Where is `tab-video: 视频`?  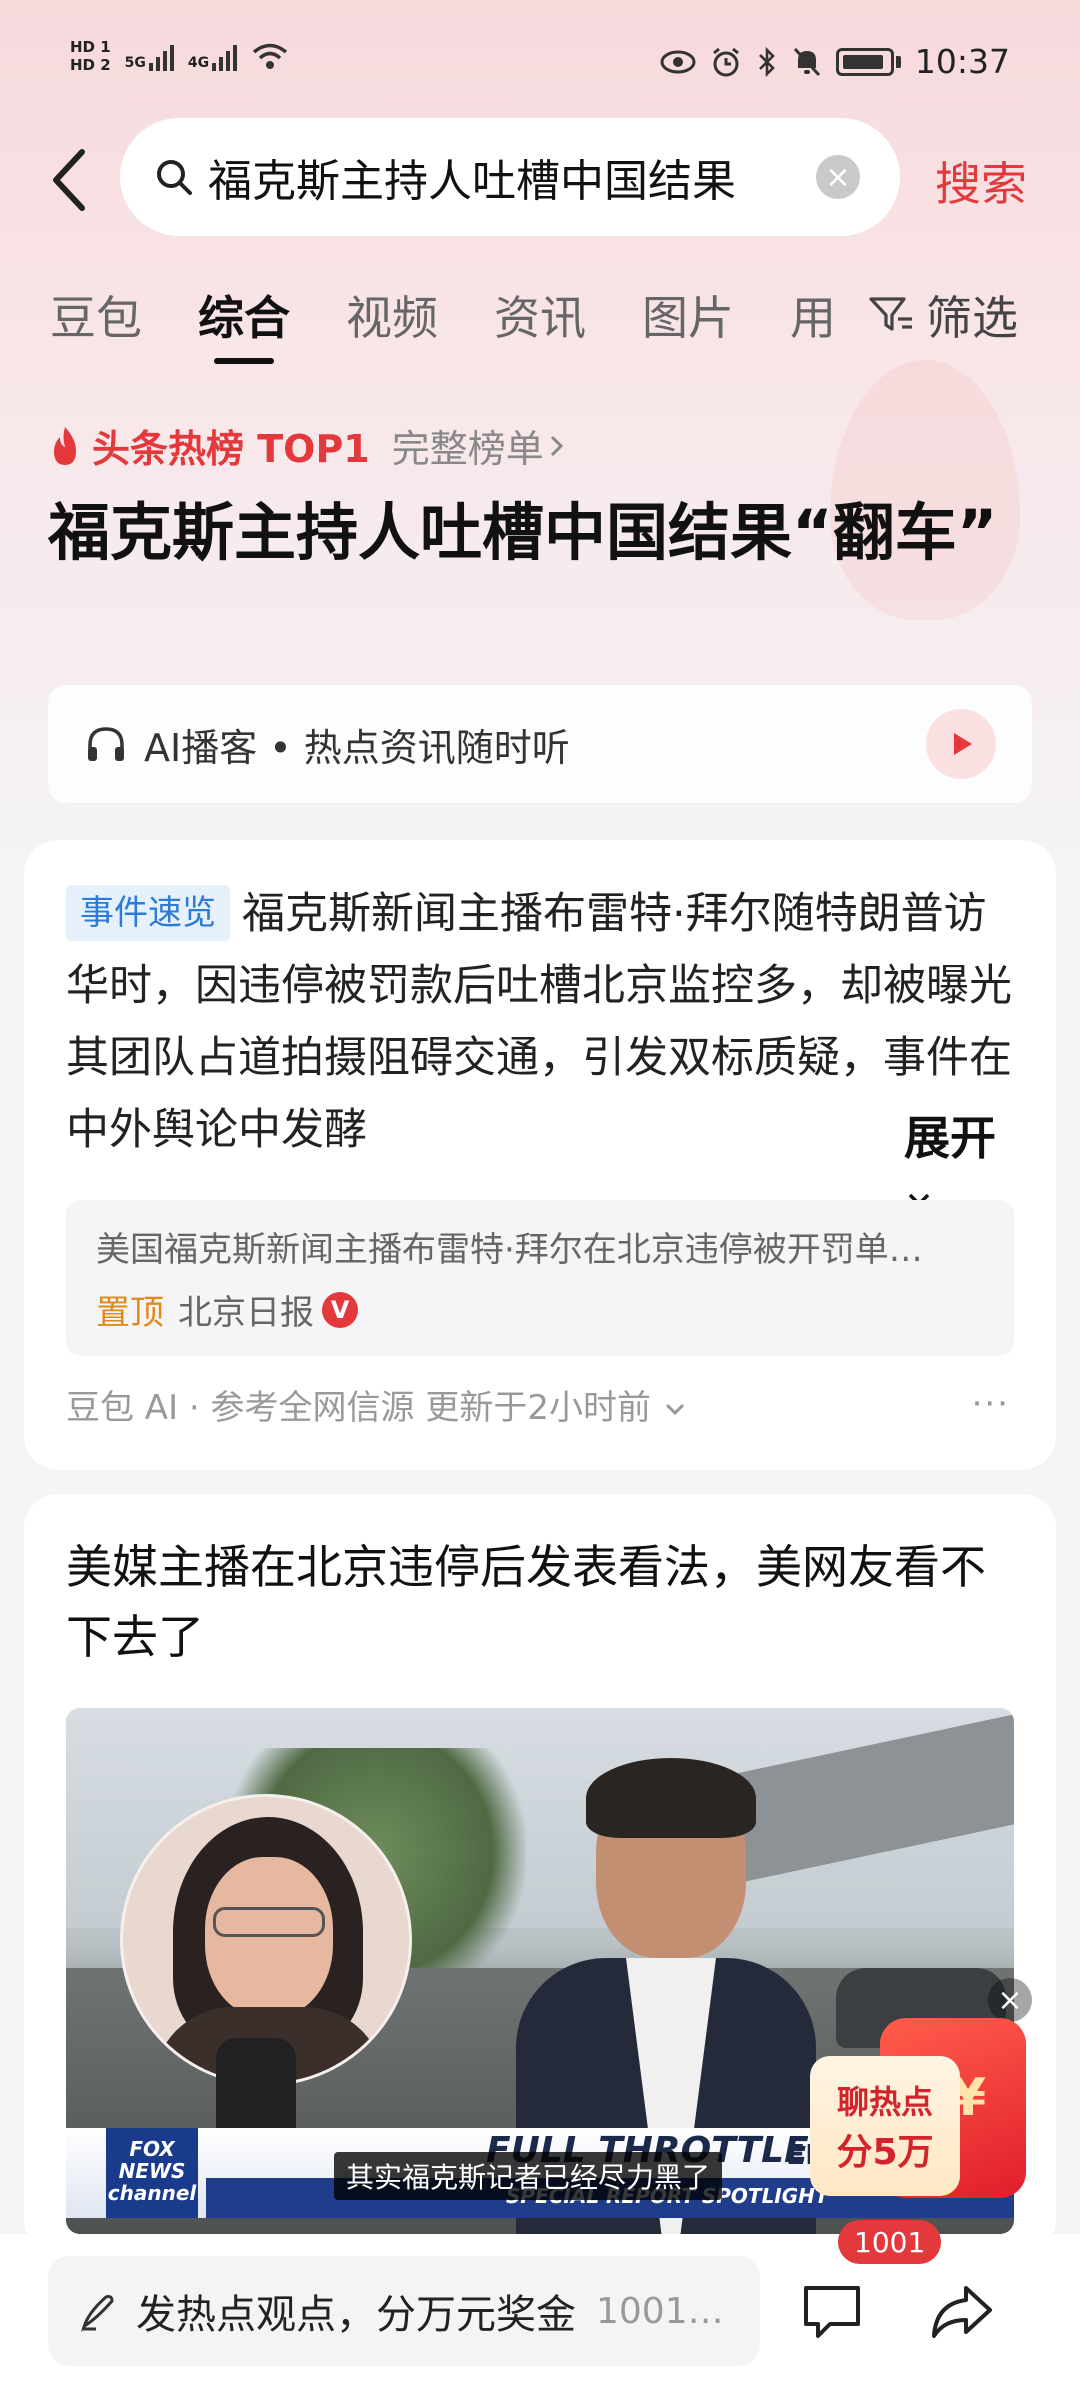
tab-video: 视频 is located at coordinates (392, 315).